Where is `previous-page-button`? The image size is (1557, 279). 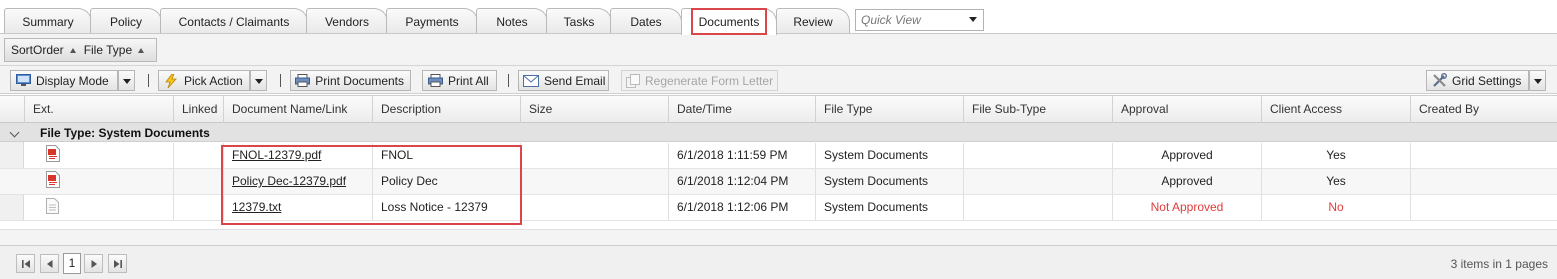
previous-page-button is located at coordinates (49, 263).